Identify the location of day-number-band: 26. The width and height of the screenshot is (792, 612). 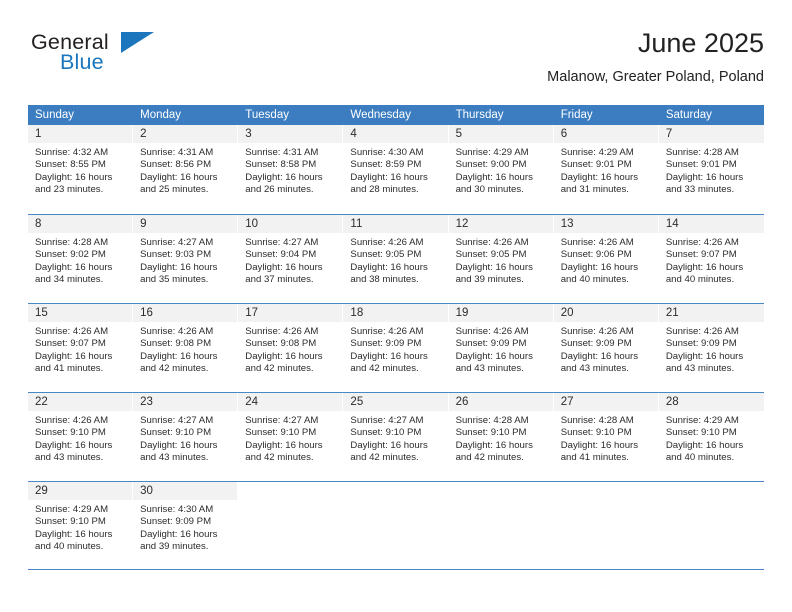
(501, 402).